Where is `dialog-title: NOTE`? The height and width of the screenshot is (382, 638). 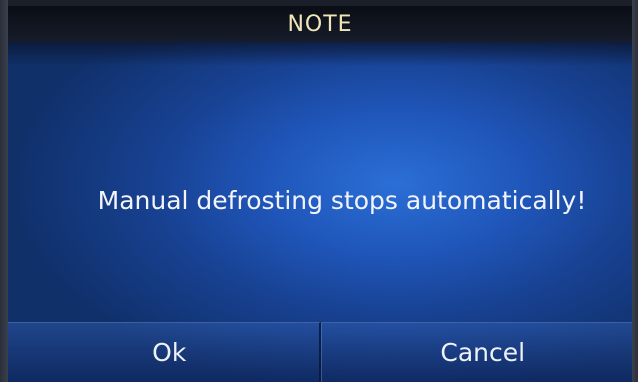 dialog-title: NOTE is located at coordinates (320, 24).